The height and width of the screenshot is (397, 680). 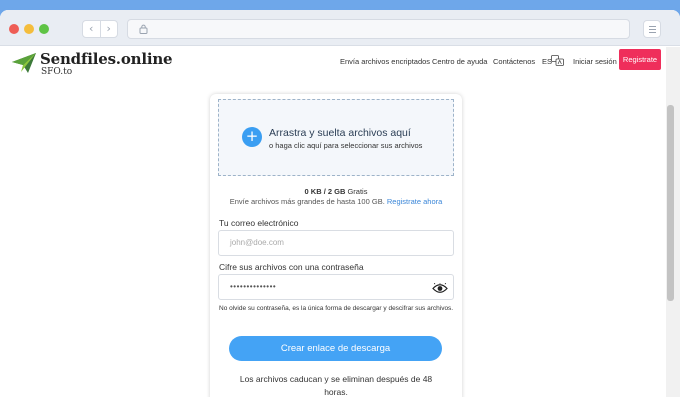 What do you see at coordinates (259, 223) in the screenshot?
I see `email-label: Tu correo electrónico` at bounding box center [259, 223].